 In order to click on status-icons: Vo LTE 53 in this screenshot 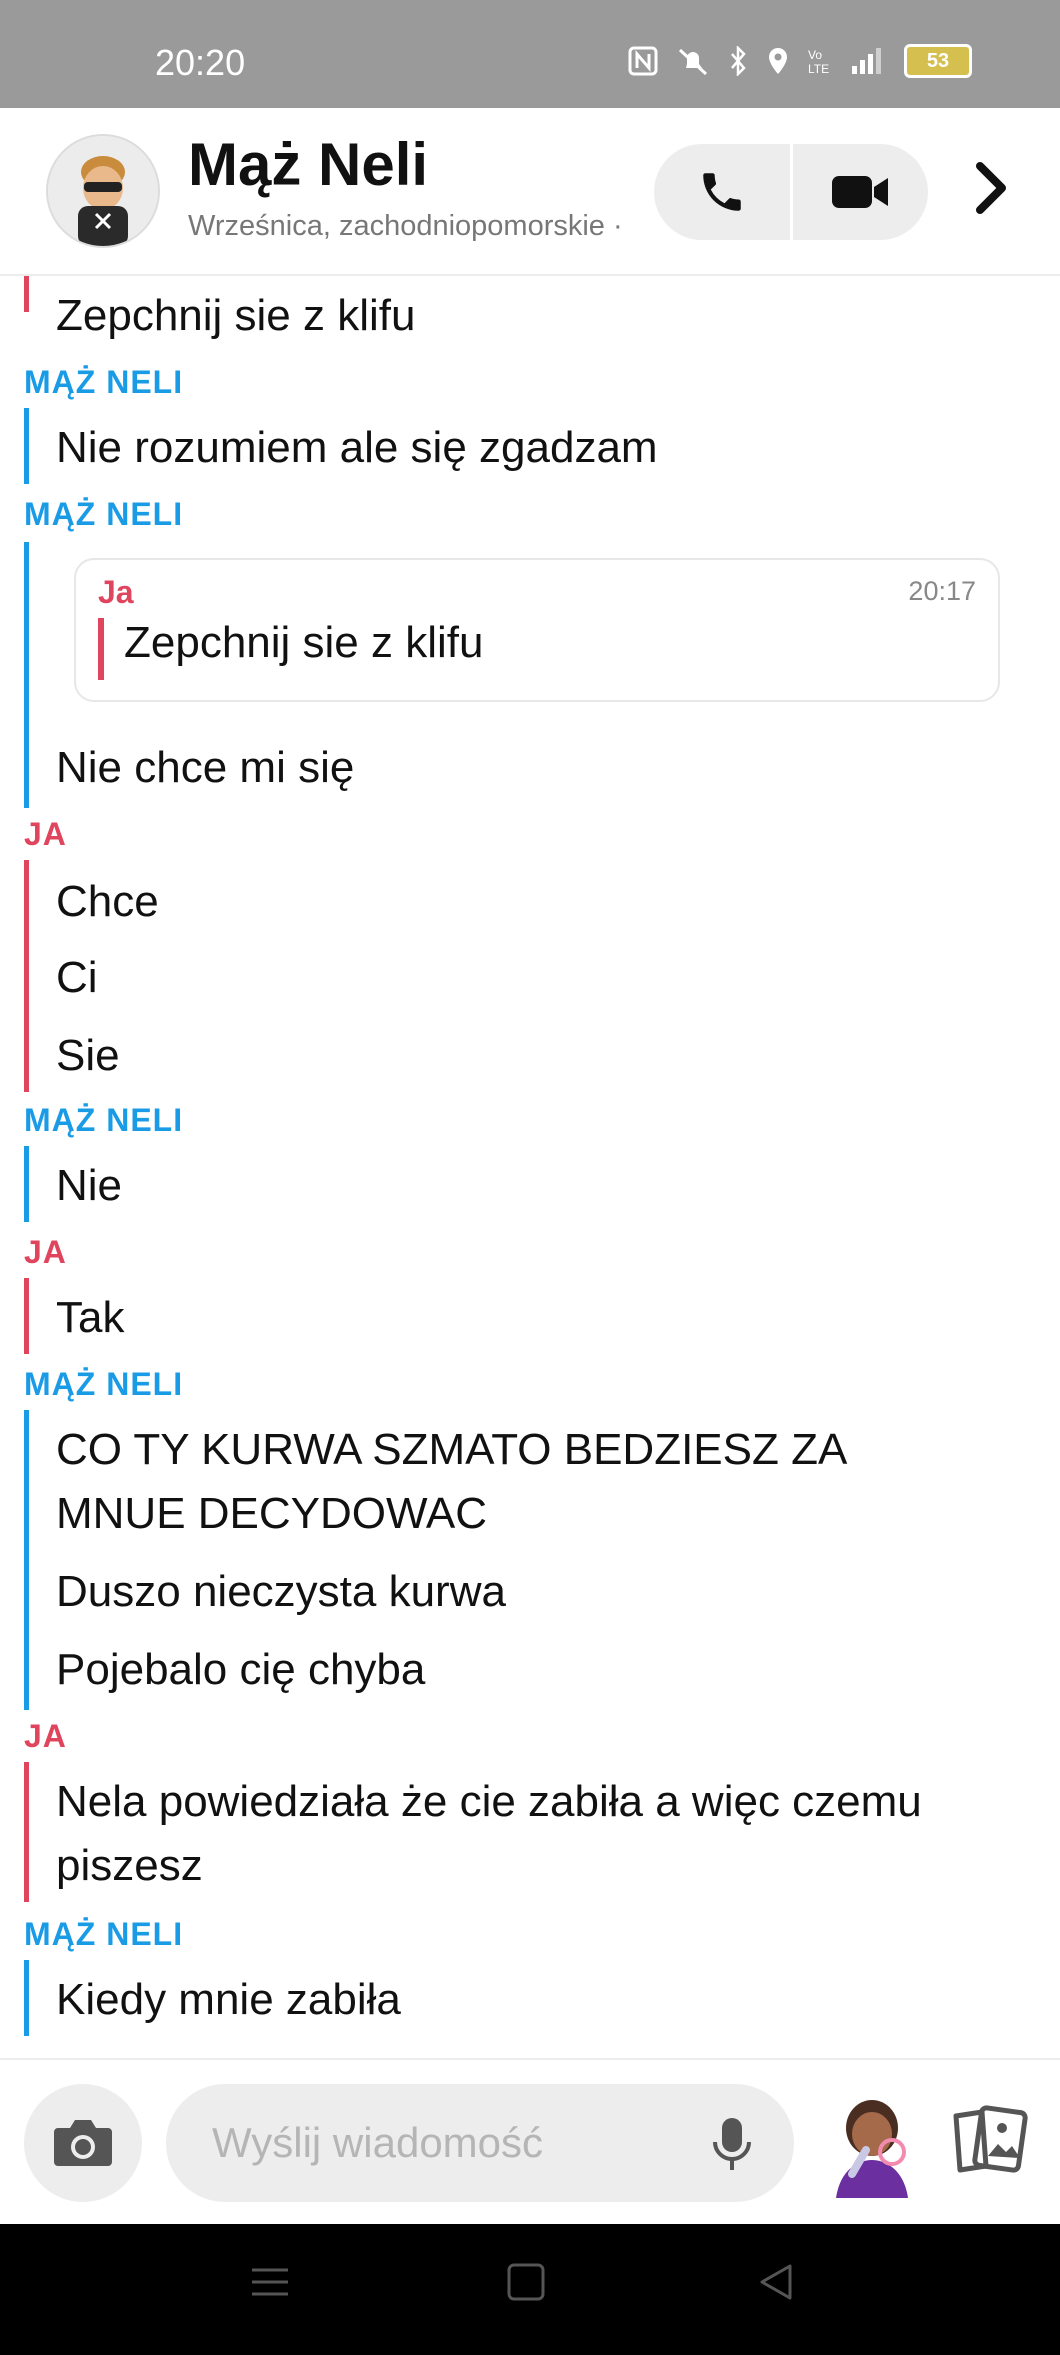, I will do `click(800, 61)`.